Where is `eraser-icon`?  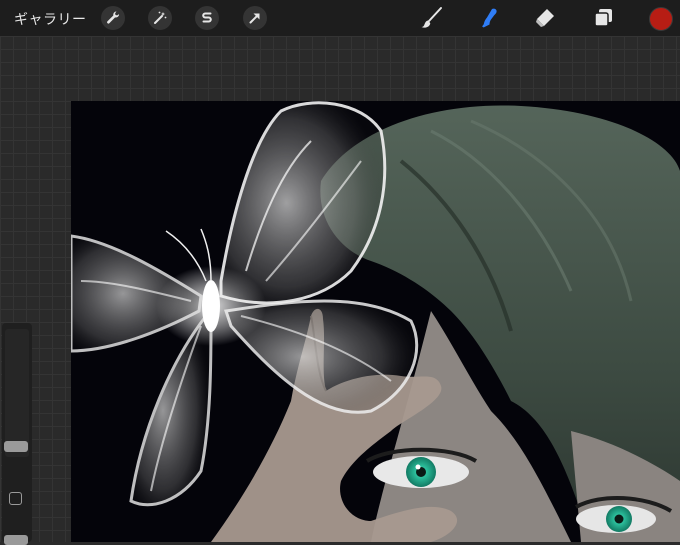 eraser-icon is located at coordinates (545, 18).